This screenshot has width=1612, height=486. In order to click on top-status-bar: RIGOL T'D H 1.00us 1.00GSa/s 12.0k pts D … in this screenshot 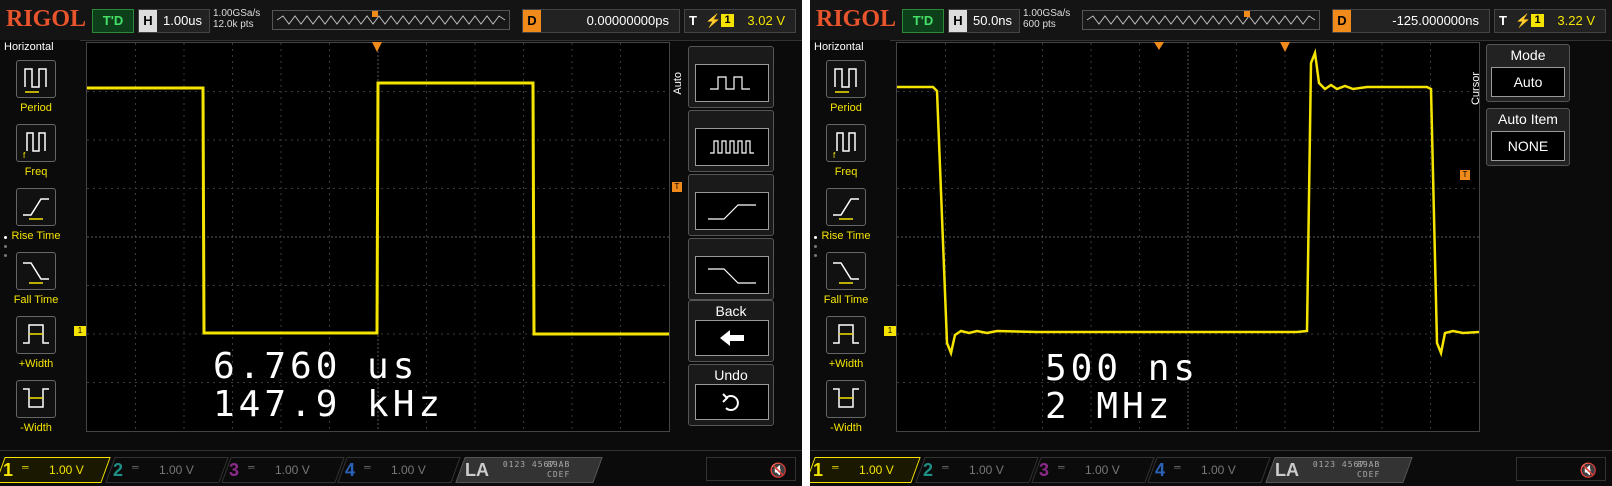, I will do `click(401, 20)`.